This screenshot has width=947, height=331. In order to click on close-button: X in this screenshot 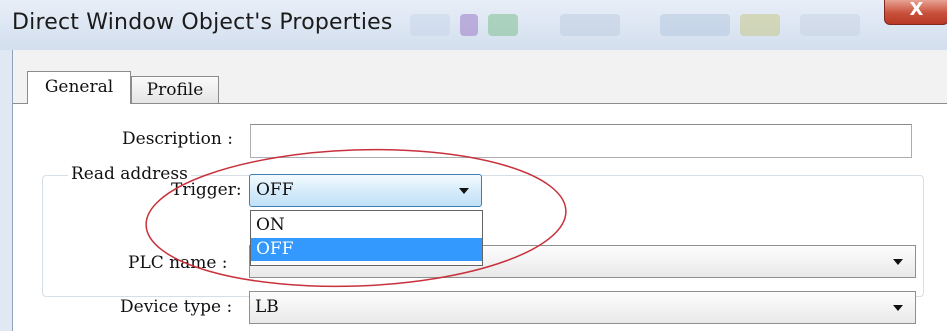, I will do `click(915, 12)`.